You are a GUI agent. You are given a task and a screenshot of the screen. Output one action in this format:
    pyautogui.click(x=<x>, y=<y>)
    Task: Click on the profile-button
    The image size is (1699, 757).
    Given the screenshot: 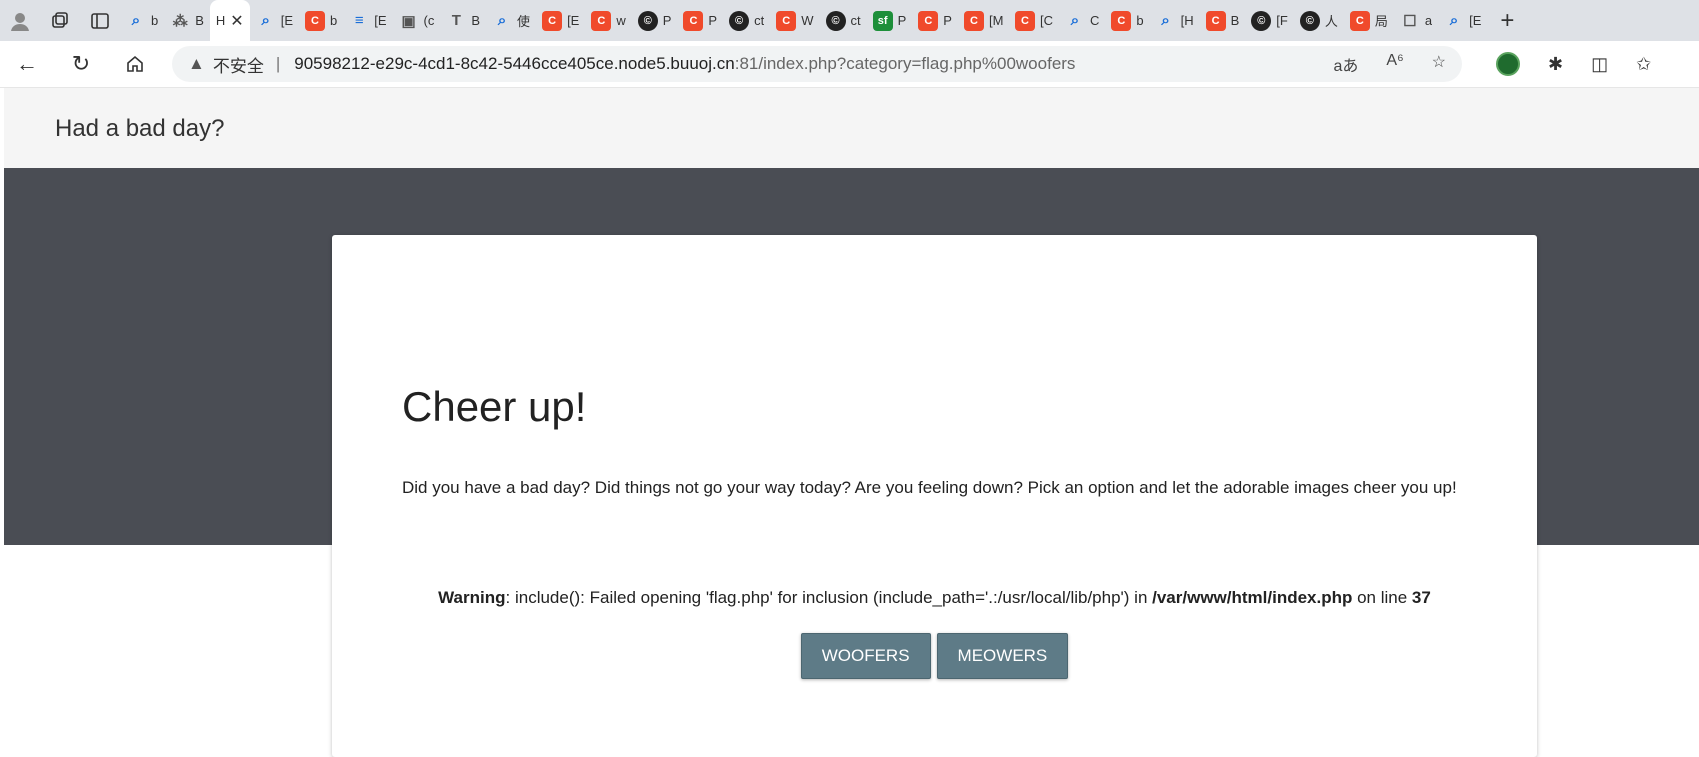 What is the action you would take?
    pyautogui.click(x=20, y=20)
    